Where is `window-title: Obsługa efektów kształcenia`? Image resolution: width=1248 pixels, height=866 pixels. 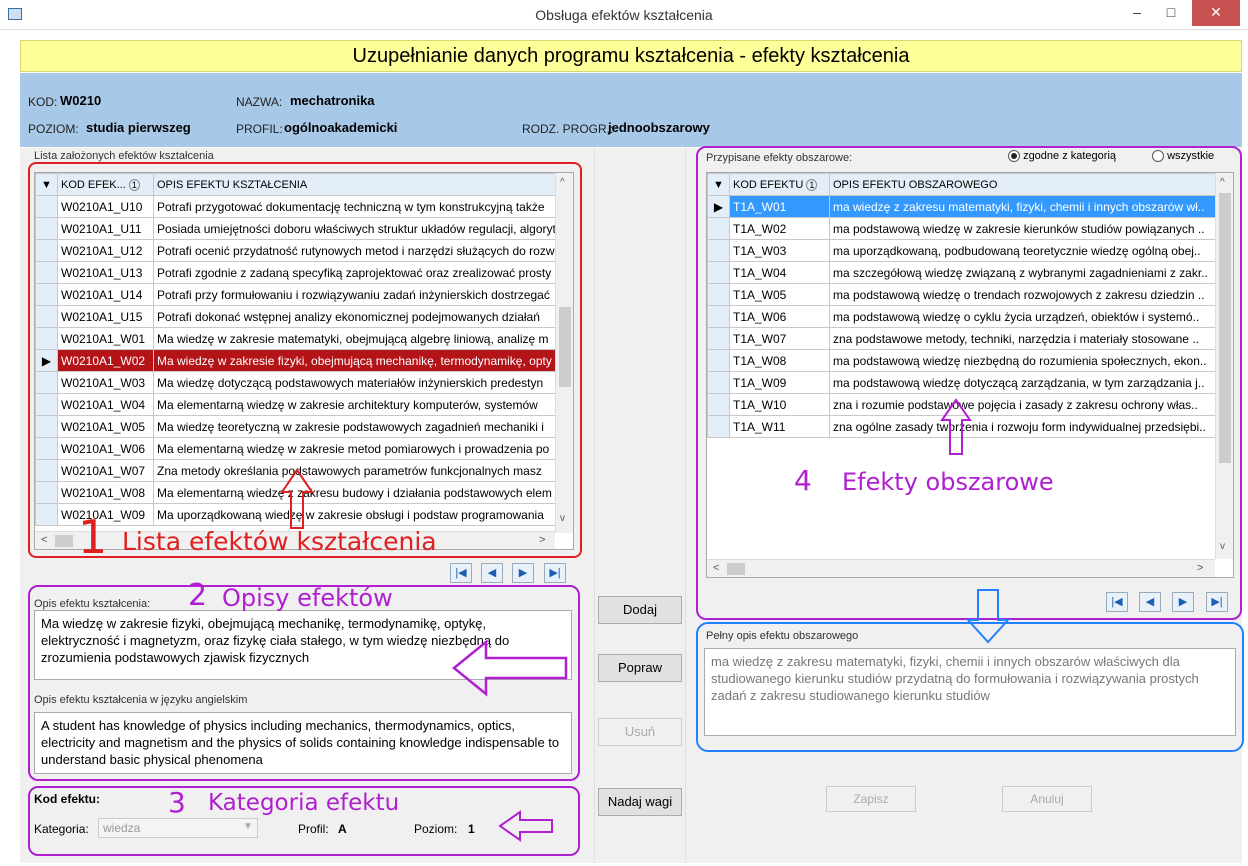
window-title: Obsługa efektów kształcenia is located at coordinates (624, 15).